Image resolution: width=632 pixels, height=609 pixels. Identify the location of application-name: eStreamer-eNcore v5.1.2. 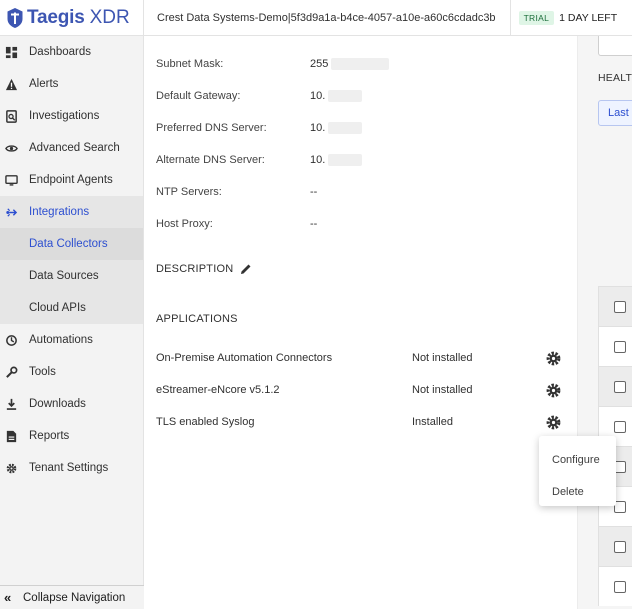
(218, 390).